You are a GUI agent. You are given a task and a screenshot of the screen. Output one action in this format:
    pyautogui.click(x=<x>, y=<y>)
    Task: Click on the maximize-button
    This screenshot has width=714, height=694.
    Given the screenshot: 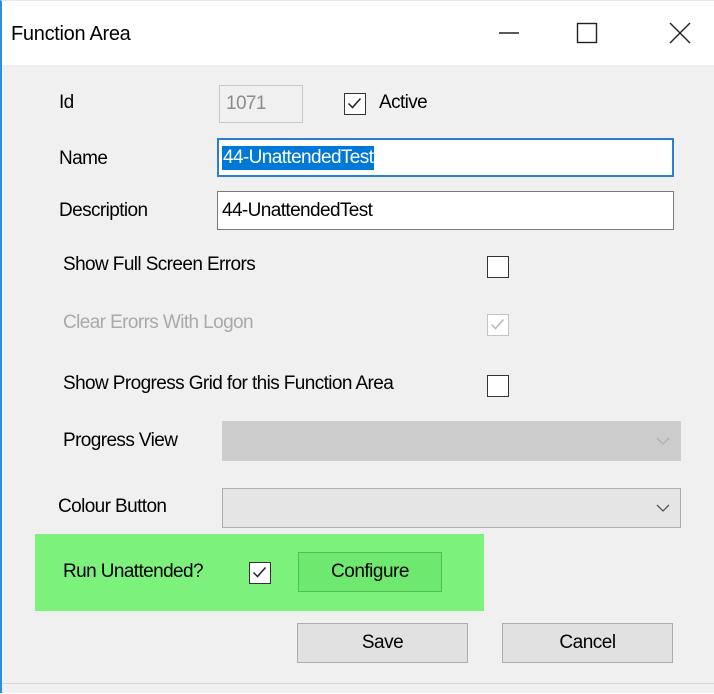 What is the action you would take?
    pyautogui.click(x=587, y=33)
    